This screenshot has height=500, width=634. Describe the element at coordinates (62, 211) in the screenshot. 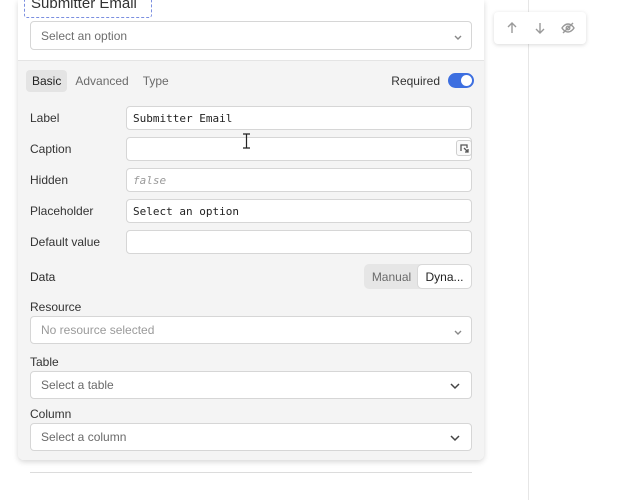

I see `placeholder-field-label: Placeholder` at that location.